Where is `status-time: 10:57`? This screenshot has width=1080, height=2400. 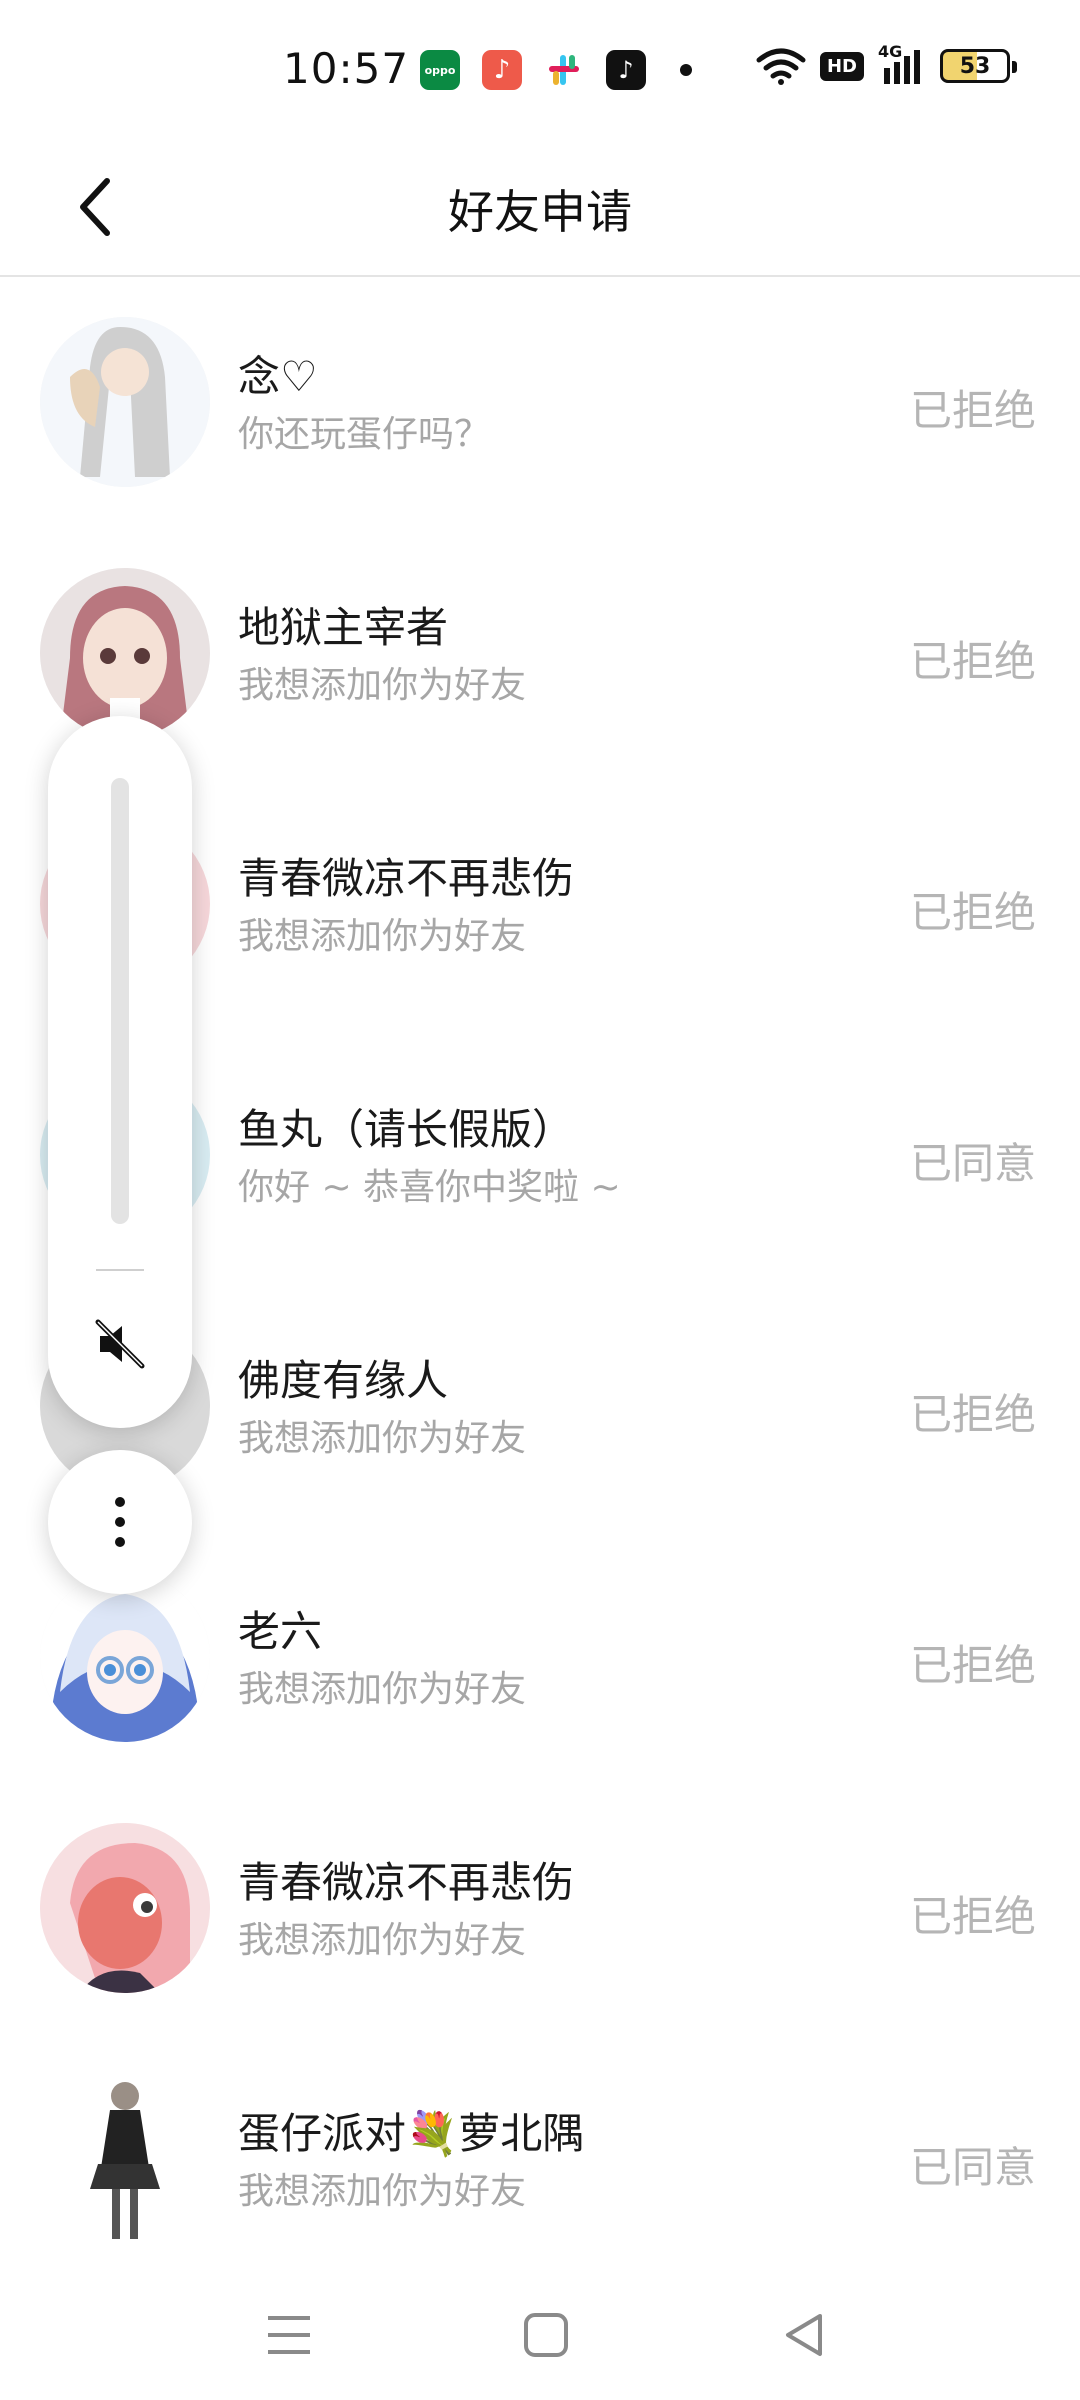 status-time: 10:57 is located at coordinates (346, 68).